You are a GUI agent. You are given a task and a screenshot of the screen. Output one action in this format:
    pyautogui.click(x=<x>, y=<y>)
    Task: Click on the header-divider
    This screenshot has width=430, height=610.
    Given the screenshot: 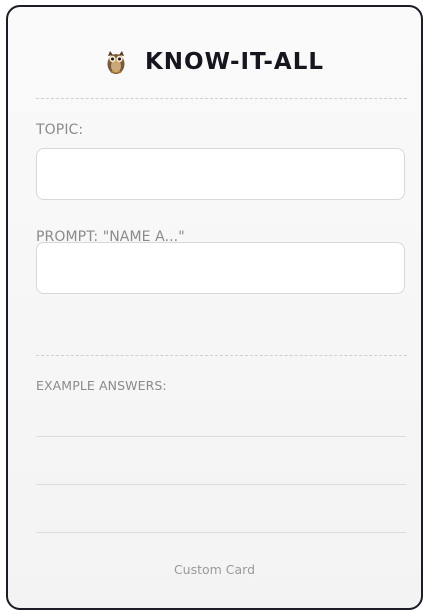 What is the action you would take?
    pyautogui.click(x=221, y=98)
    